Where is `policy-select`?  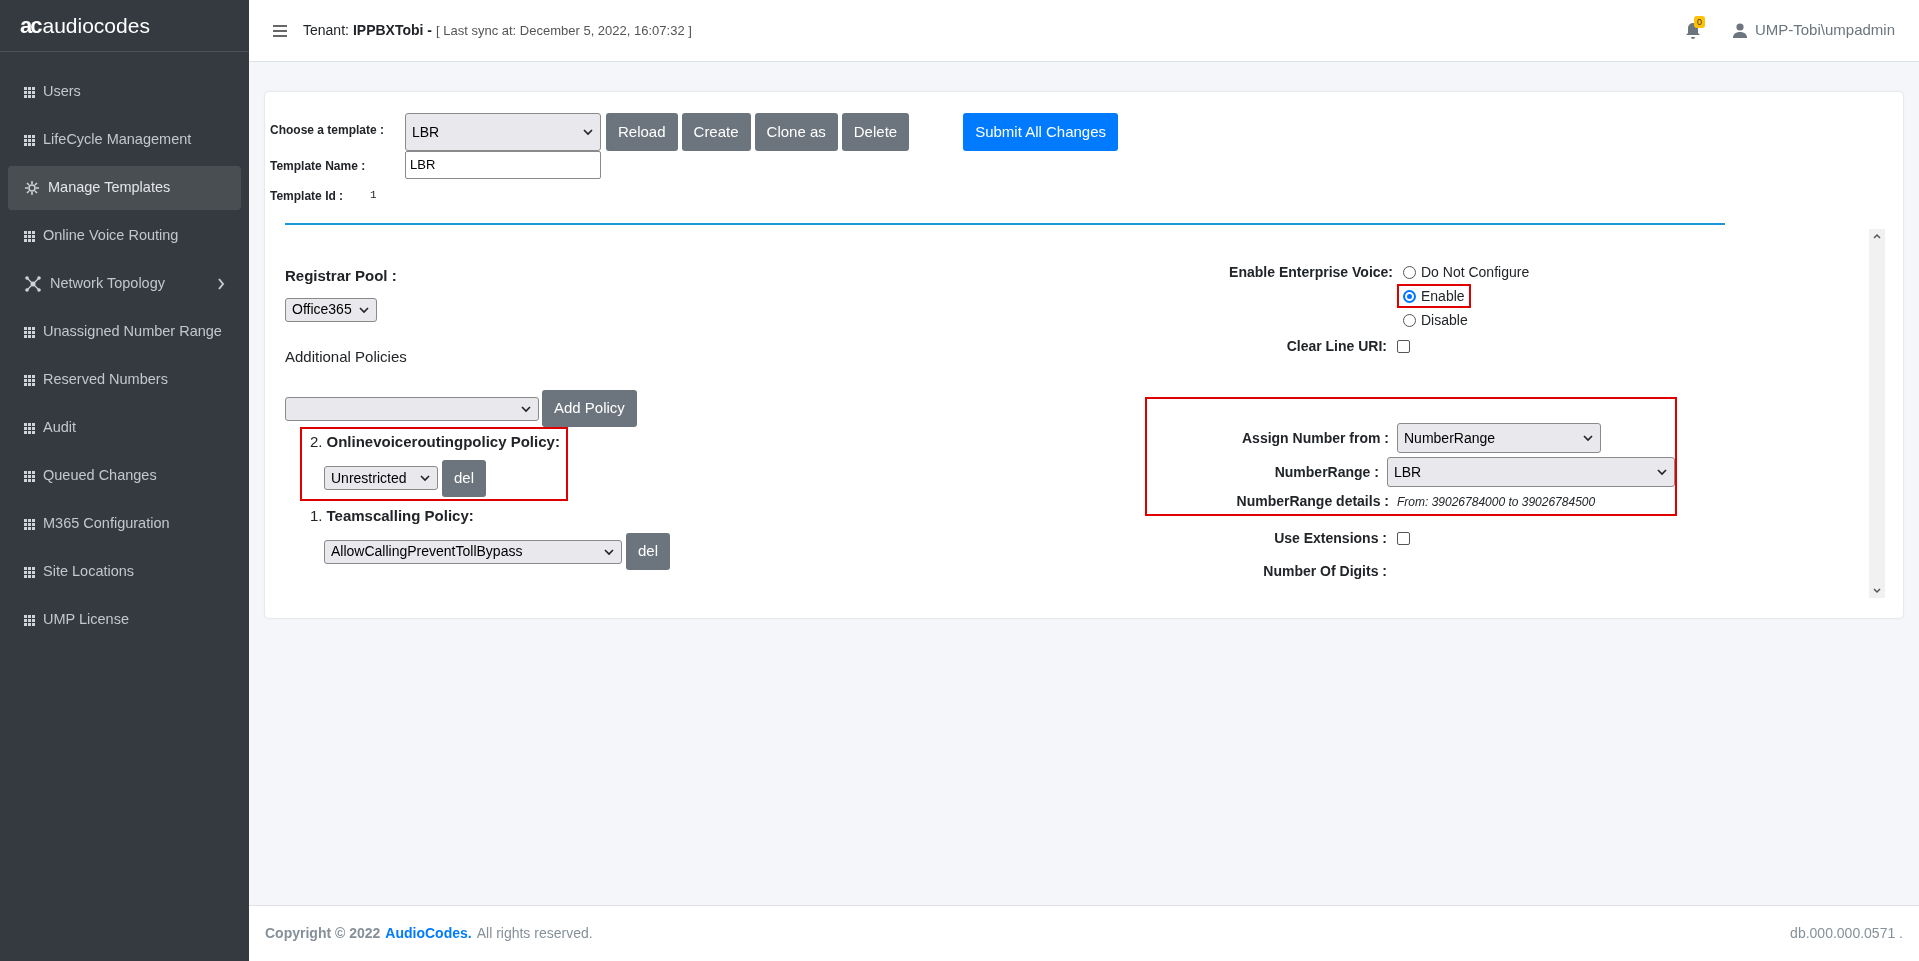
policy-select is located at coordinates (412, 408).